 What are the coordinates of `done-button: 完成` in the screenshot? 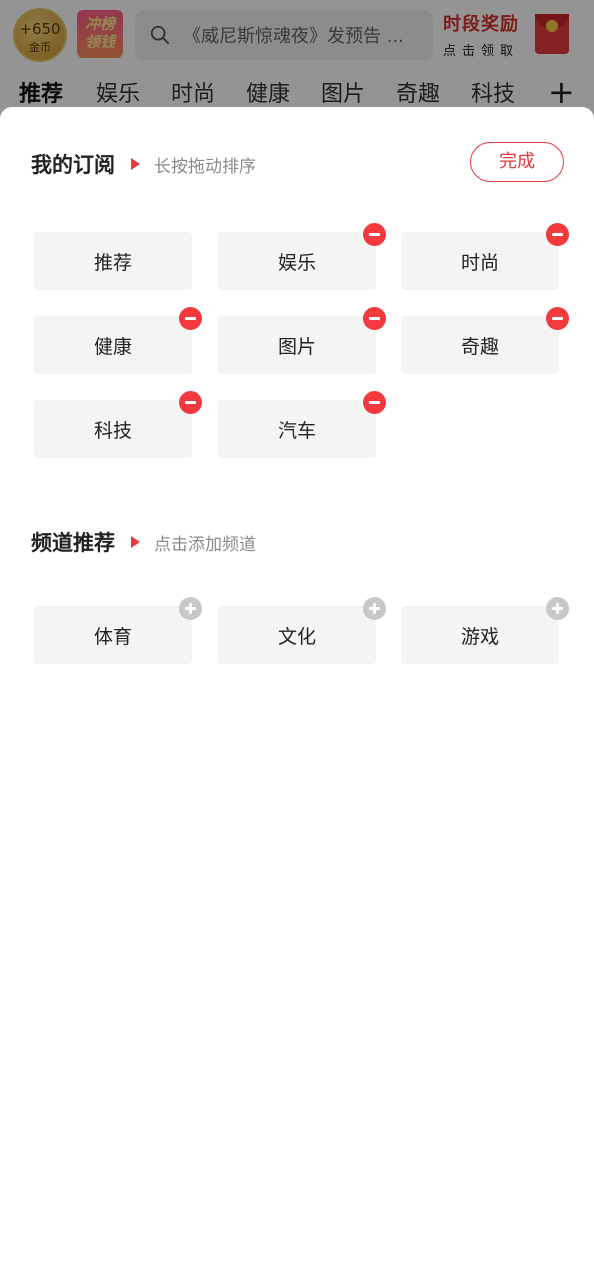 It's located at (517, 162).